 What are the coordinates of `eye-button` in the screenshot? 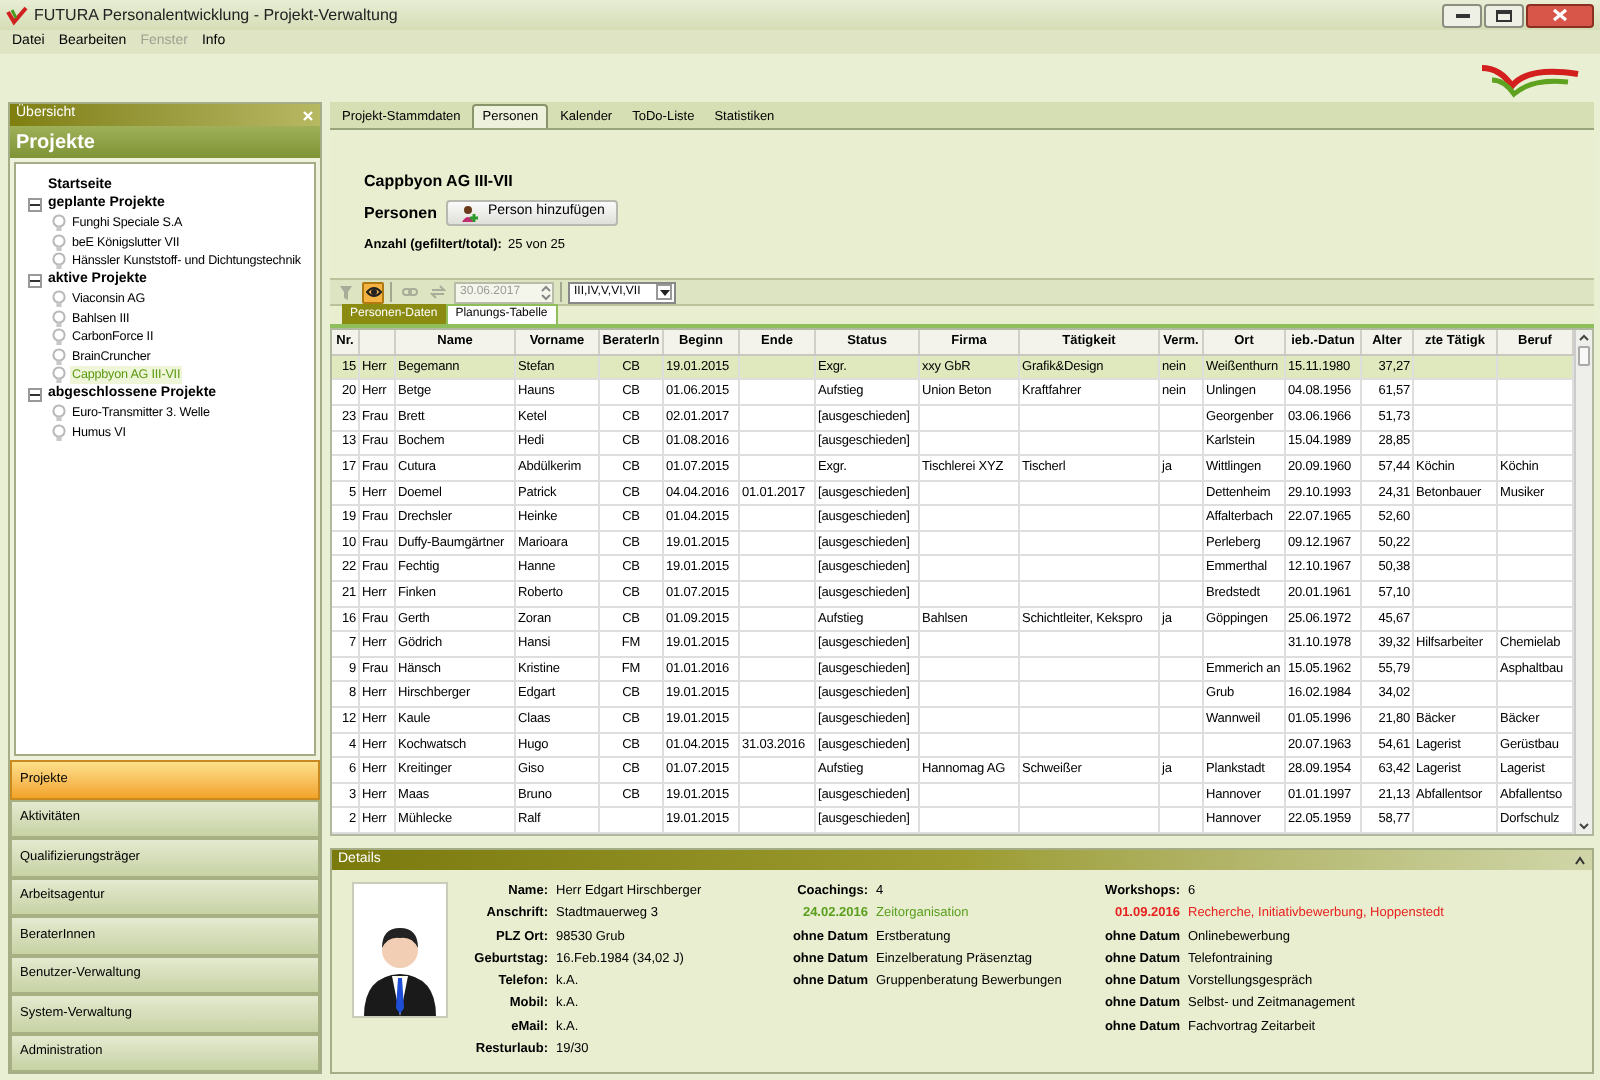 It's located at (373, 292).